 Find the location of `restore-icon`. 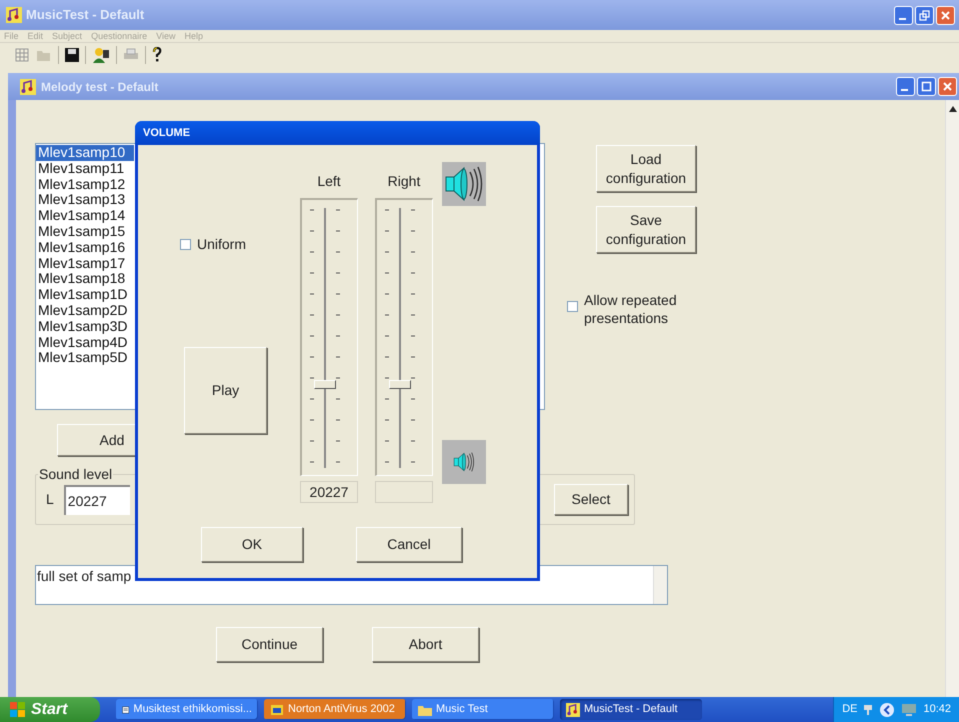

restore-icon is located at coordinates (924, 15).